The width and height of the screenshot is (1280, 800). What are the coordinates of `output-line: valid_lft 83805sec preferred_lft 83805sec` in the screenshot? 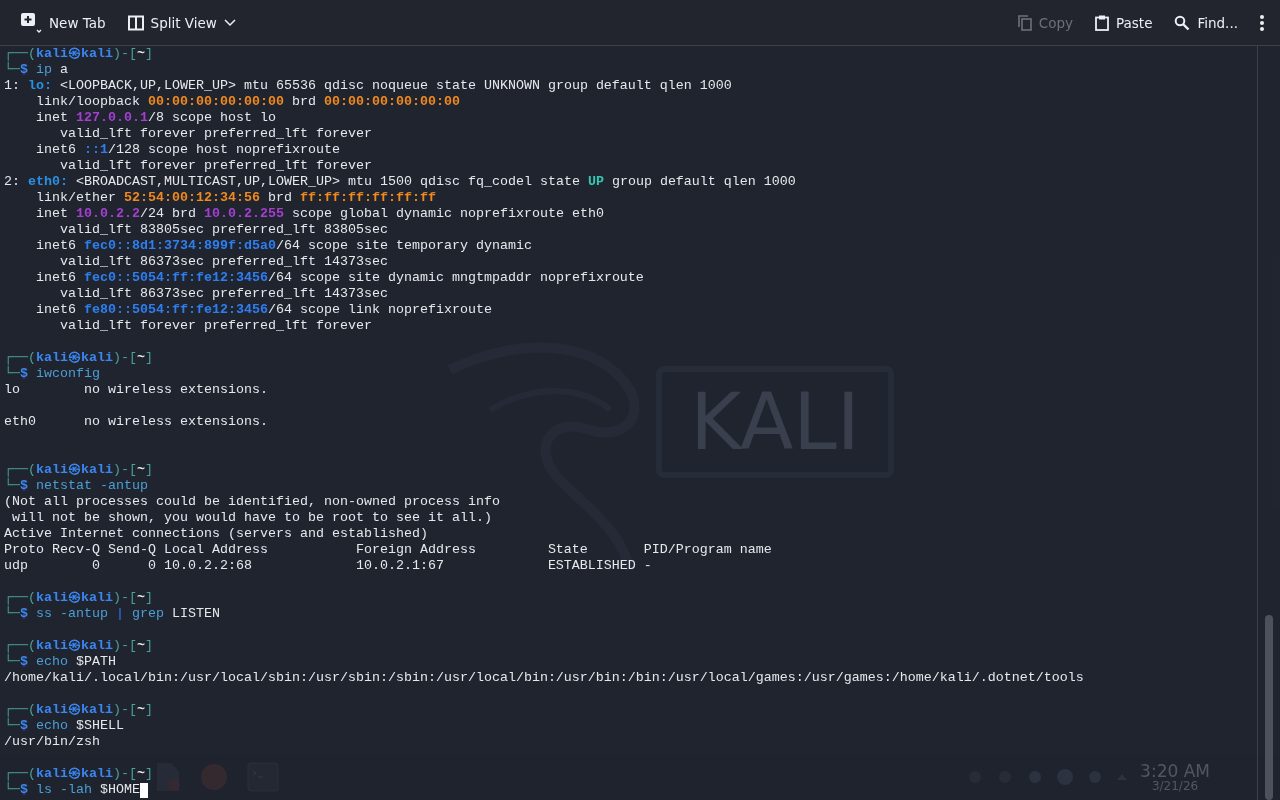 It's located at (223, 230).